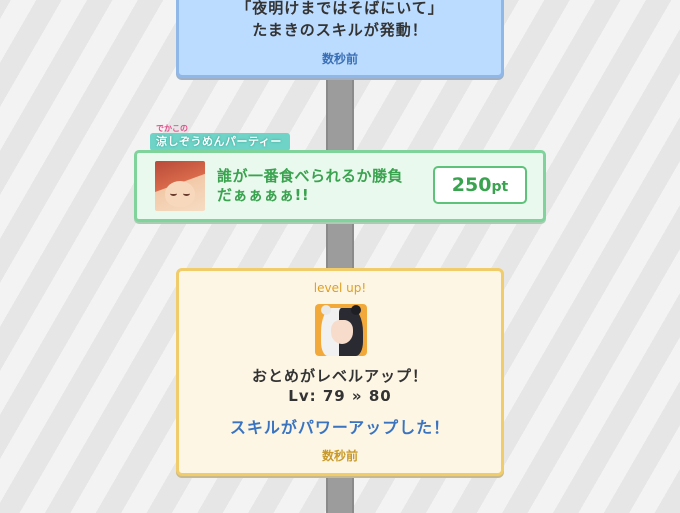 The height and width of the screenshot is (513, 680). I want to click on points-unit: pt, so click(500, 187).